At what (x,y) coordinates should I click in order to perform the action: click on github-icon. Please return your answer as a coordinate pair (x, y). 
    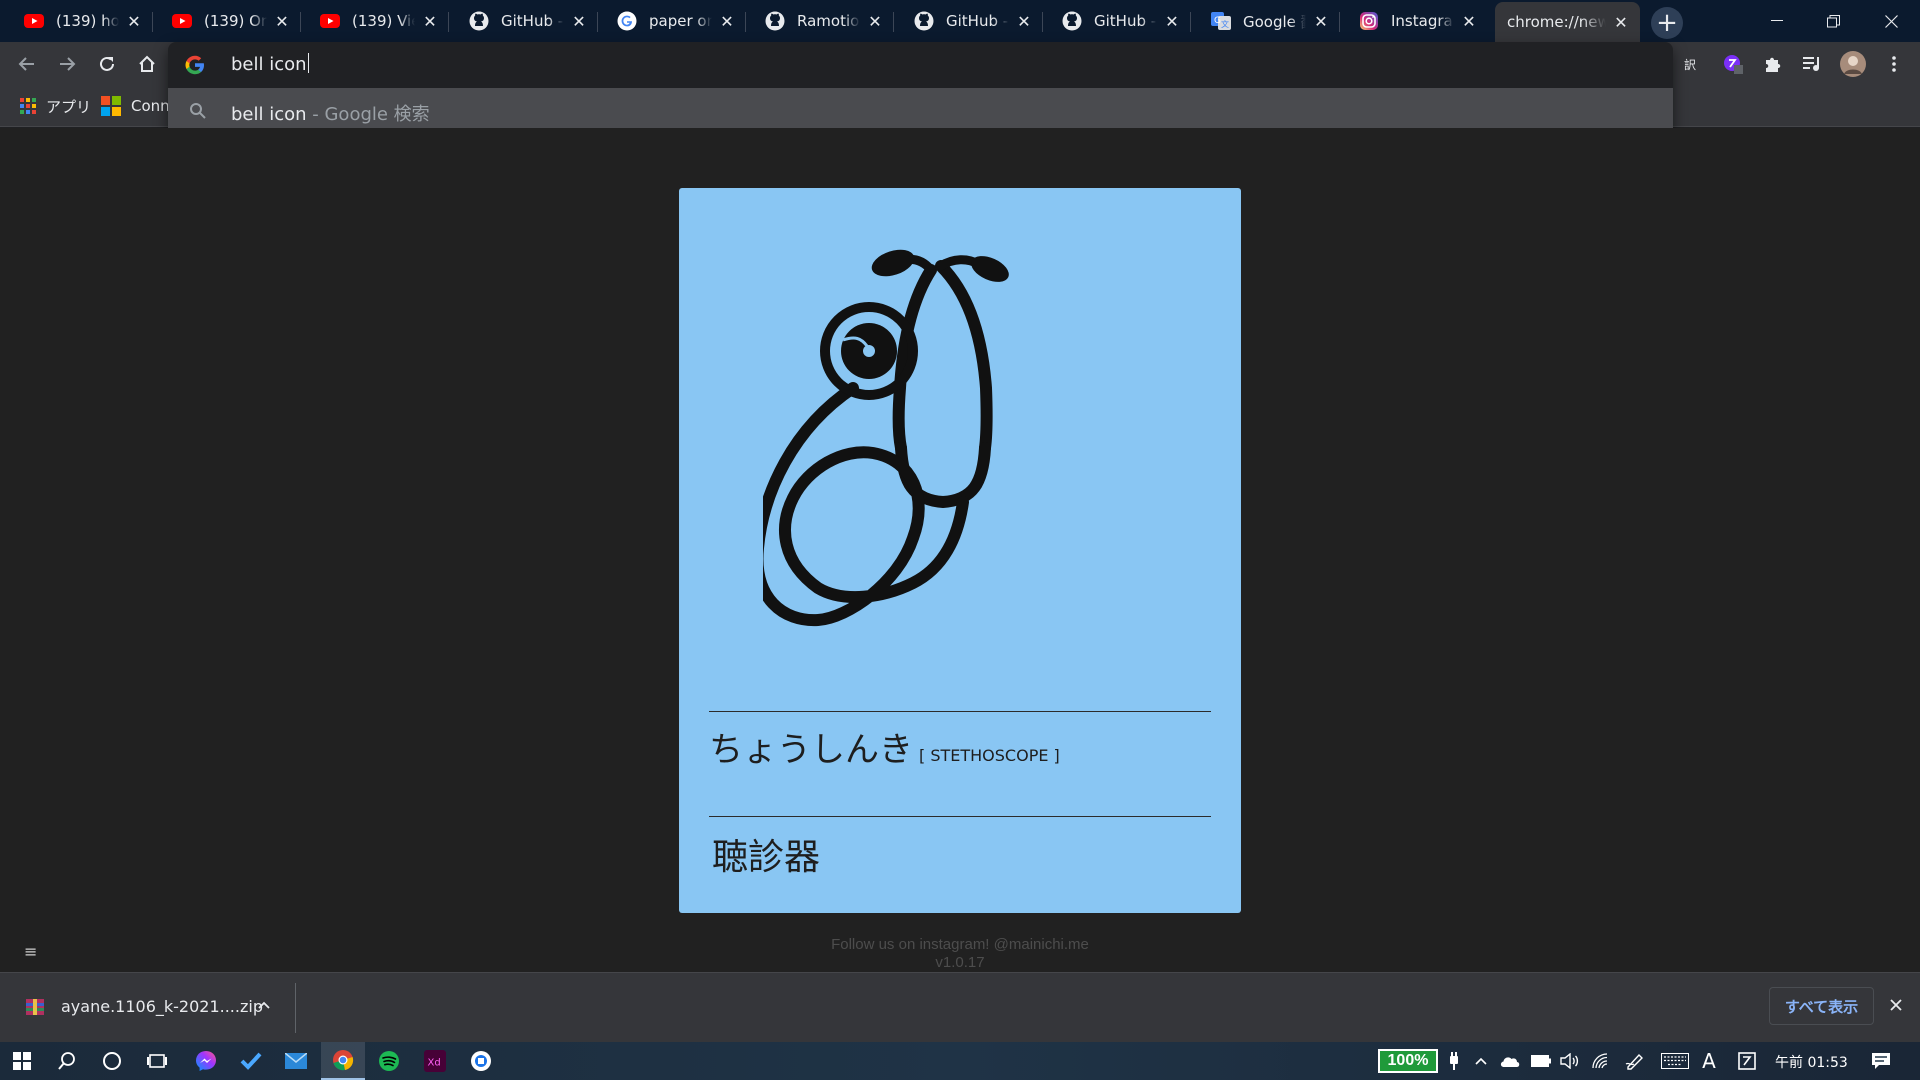
    Looking at the image, I should click on (1072, 21).